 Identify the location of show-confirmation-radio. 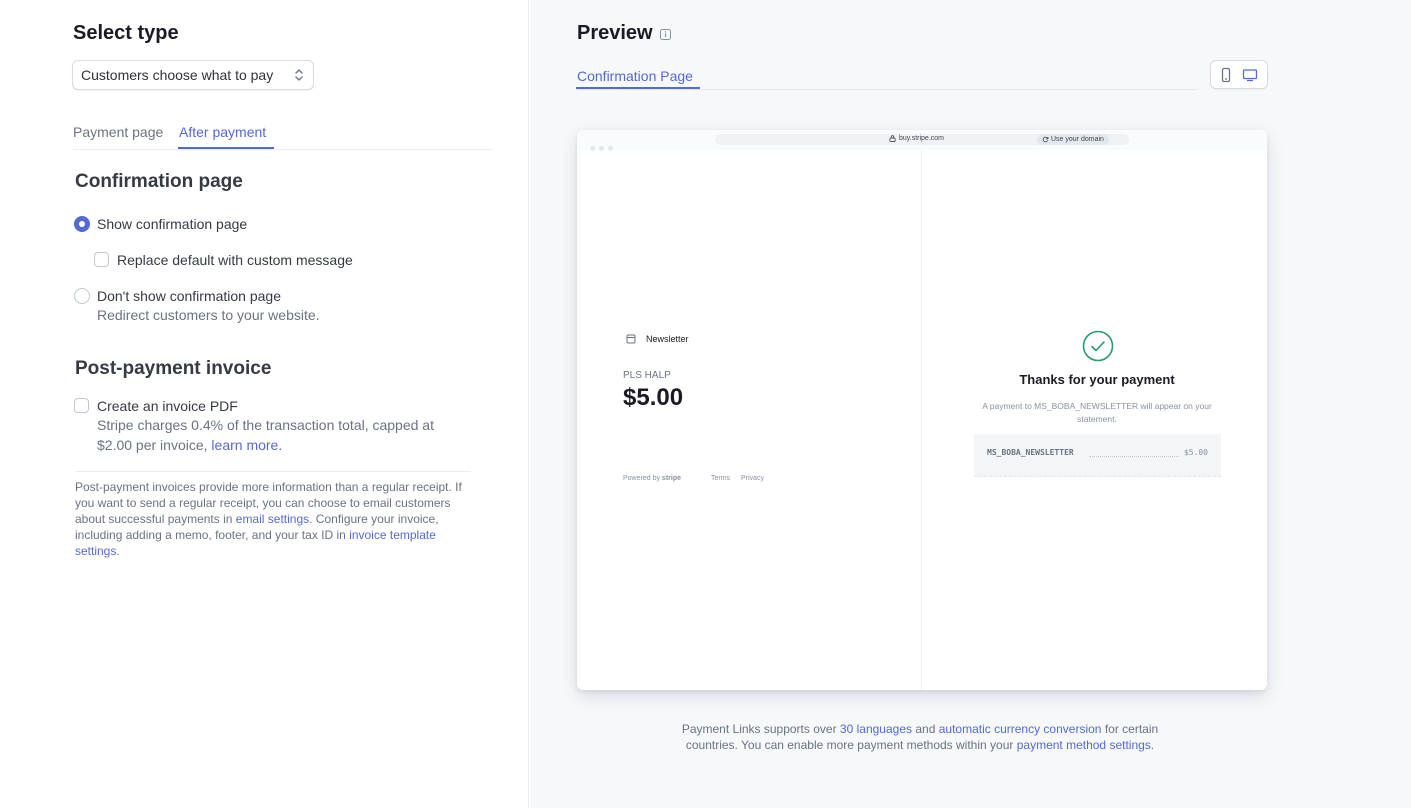
(82, 224).